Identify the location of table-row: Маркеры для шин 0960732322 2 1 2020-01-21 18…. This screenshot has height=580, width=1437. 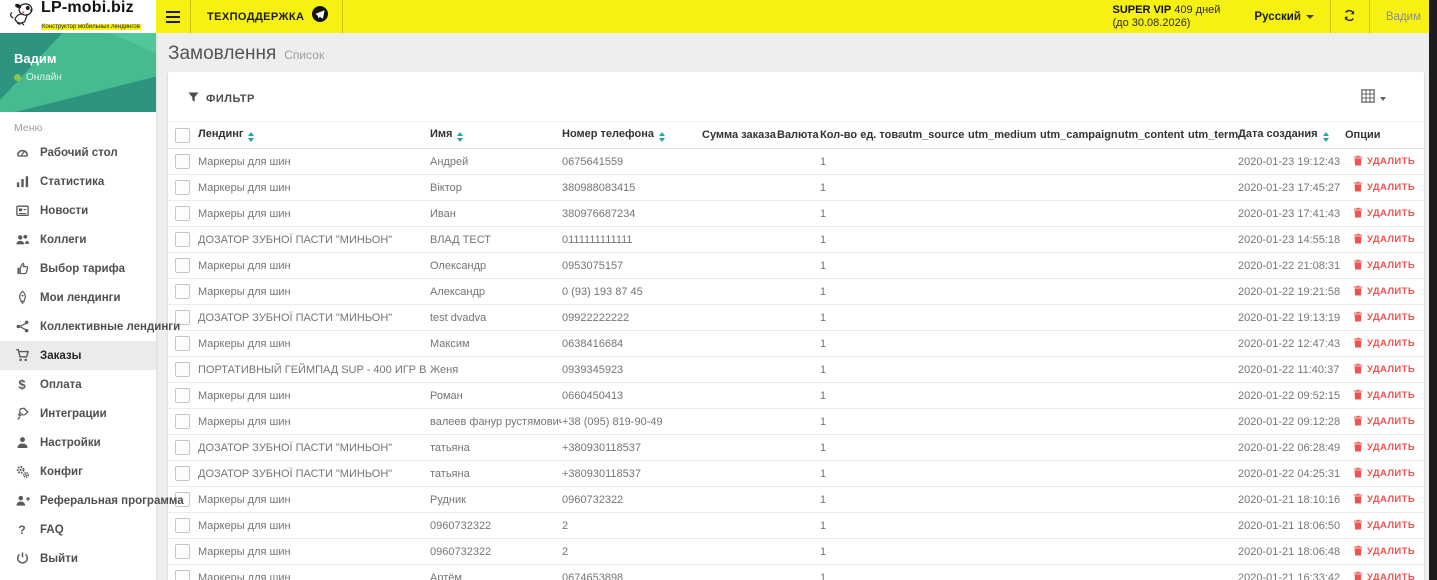
(796, 525).